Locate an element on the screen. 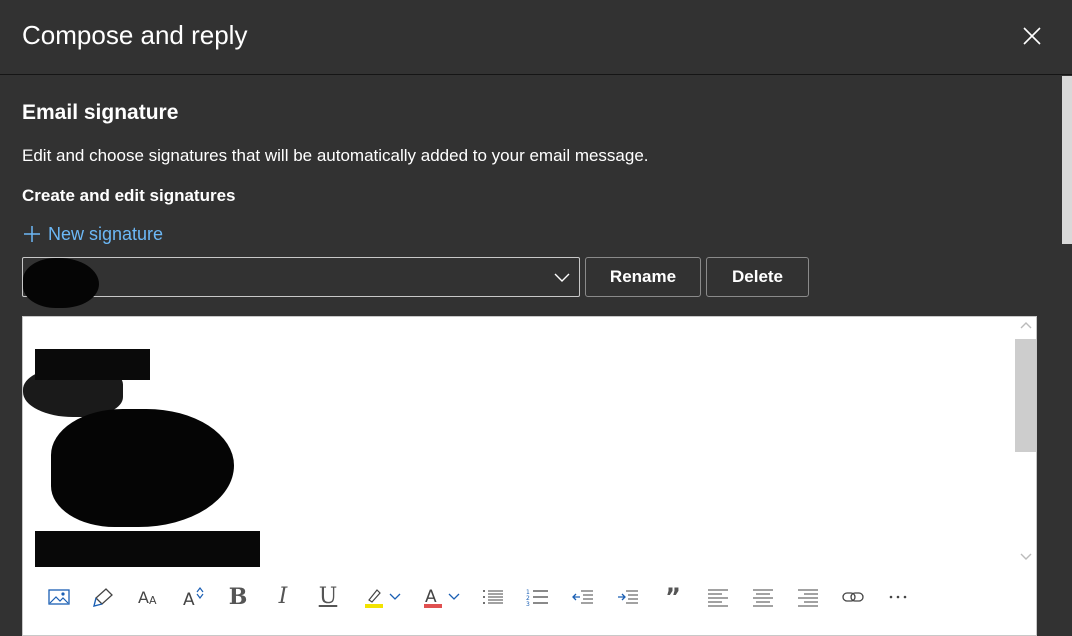  font-size-button: A A is located at coordinates (149, 597).